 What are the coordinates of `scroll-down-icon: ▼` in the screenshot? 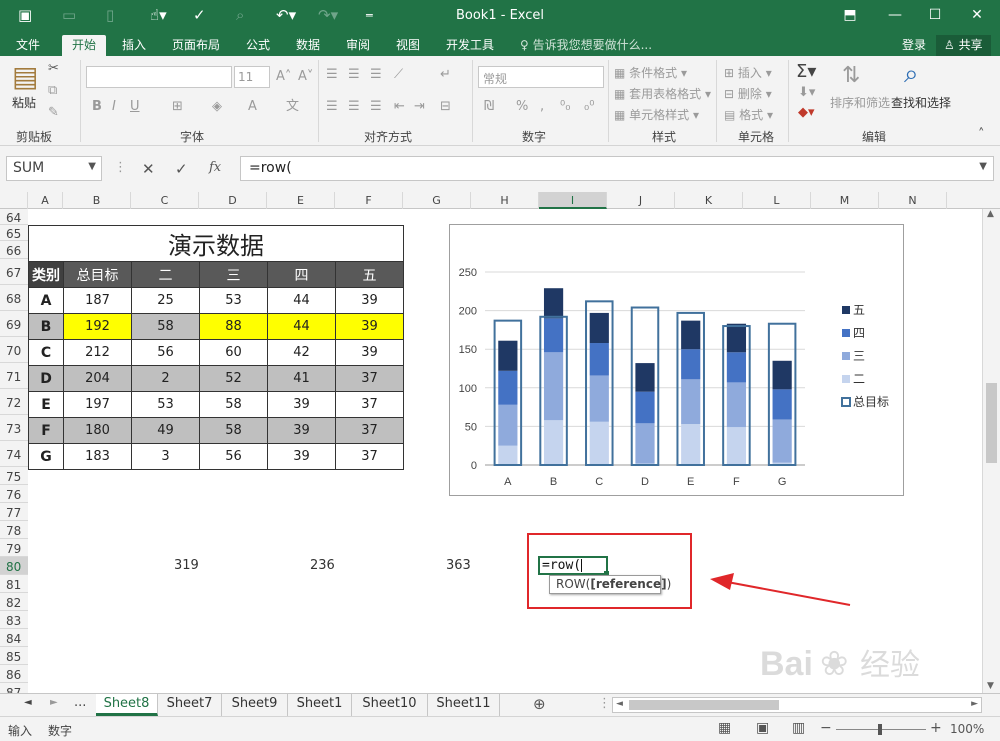 It's located at (990, 686).